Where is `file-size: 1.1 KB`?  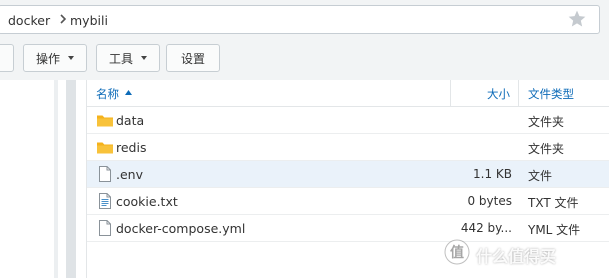
file-size: 1.1 KB is located at coordinates (492, 174).